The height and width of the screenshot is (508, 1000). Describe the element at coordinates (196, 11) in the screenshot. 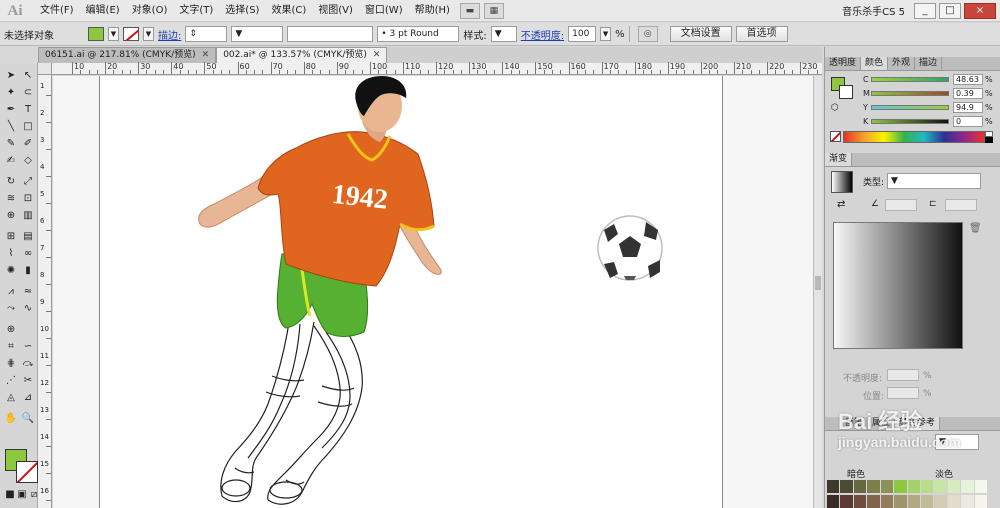

I see `menu-type: 文字(T)` at that location.